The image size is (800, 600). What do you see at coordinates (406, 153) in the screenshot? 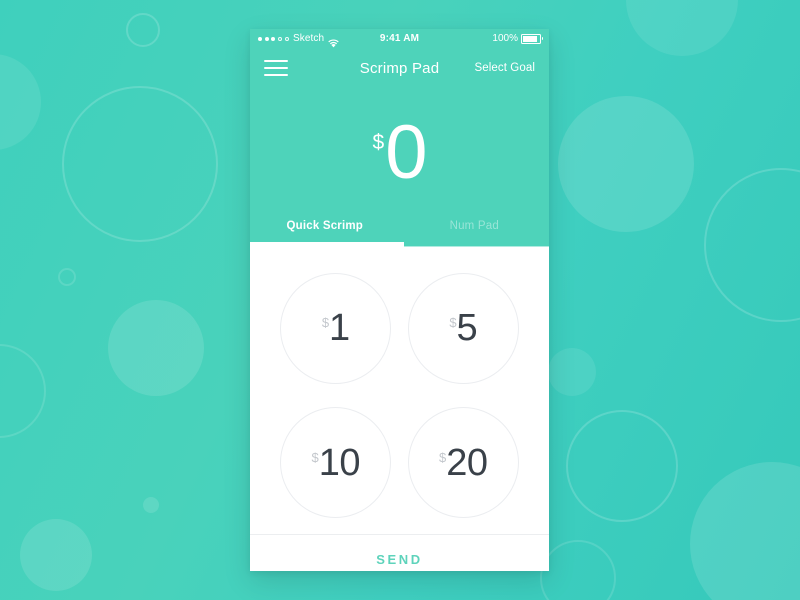
I see `amount-value: 0` at bounding box center [406, 153].